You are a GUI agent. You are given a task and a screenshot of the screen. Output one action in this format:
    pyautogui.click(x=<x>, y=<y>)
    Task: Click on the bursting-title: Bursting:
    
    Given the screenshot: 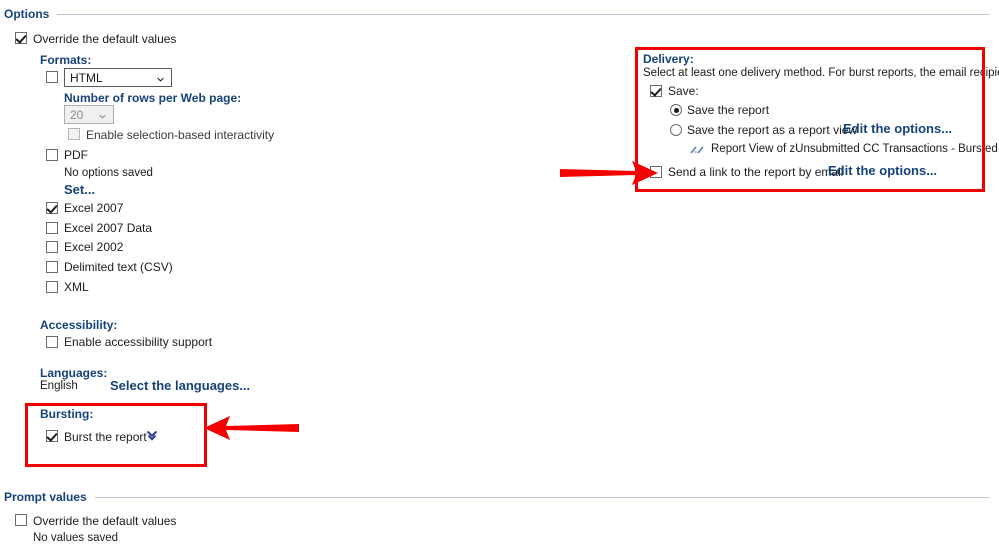 What is the action you would take?
    pyautogui.click(x=67, y=414)
    